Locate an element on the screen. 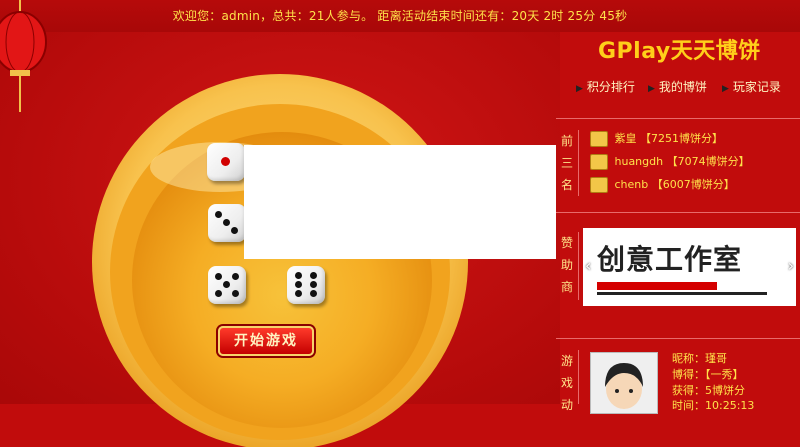 This screenshot has width=800, height=447. sponsor-banner: 创意工作室 ‹ › is located at coordinates (689, 267).